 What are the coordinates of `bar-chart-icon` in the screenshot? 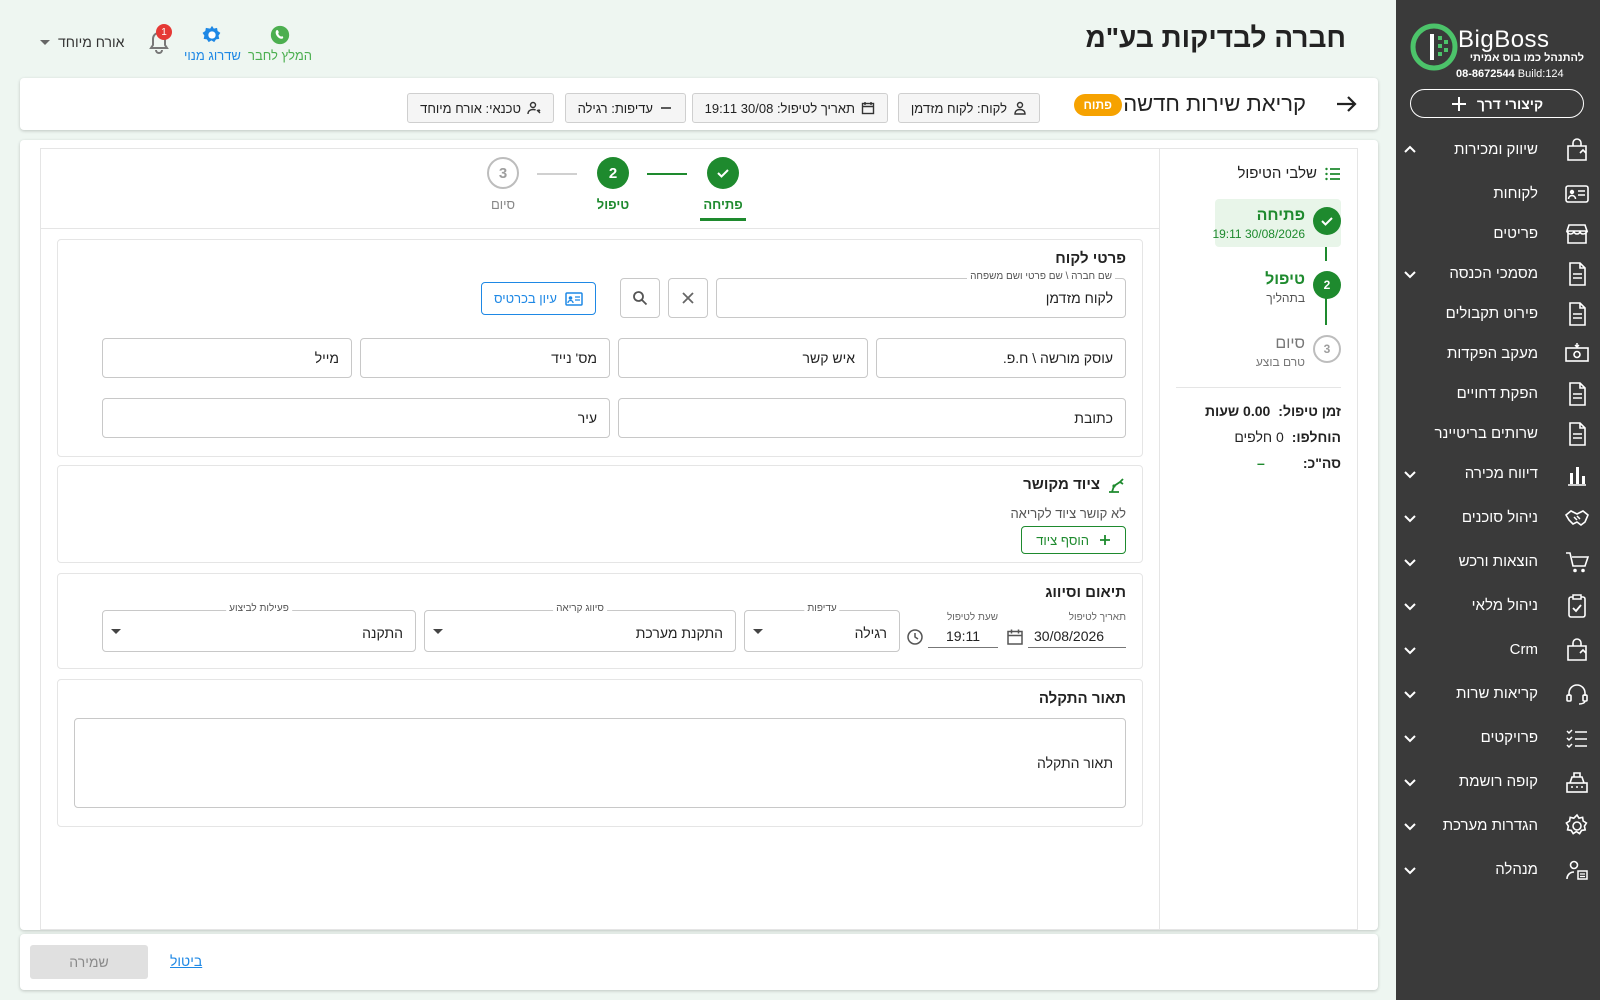 It's located at (1577, 476).